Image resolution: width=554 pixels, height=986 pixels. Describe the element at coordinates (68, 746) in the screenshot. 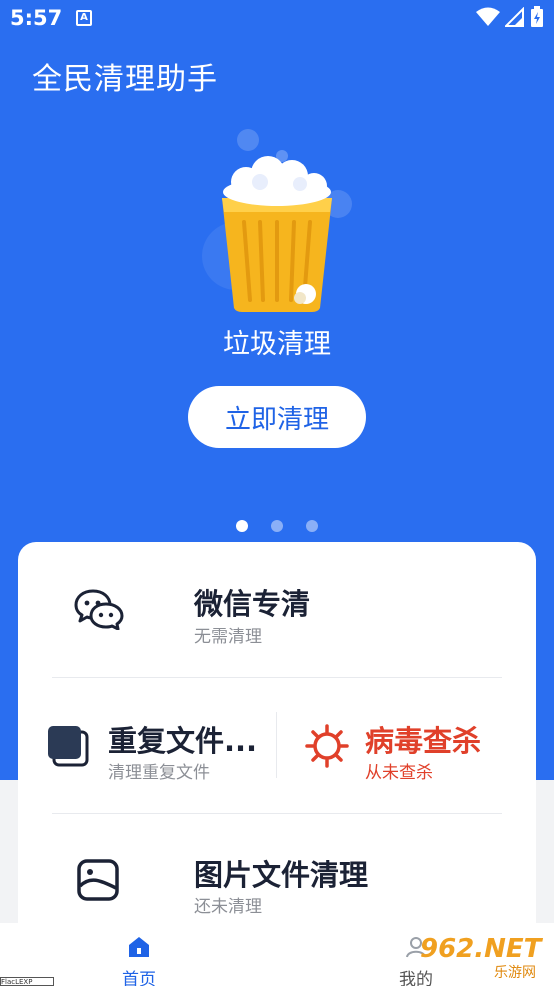

I see `duplicate-files-icon` at that location.